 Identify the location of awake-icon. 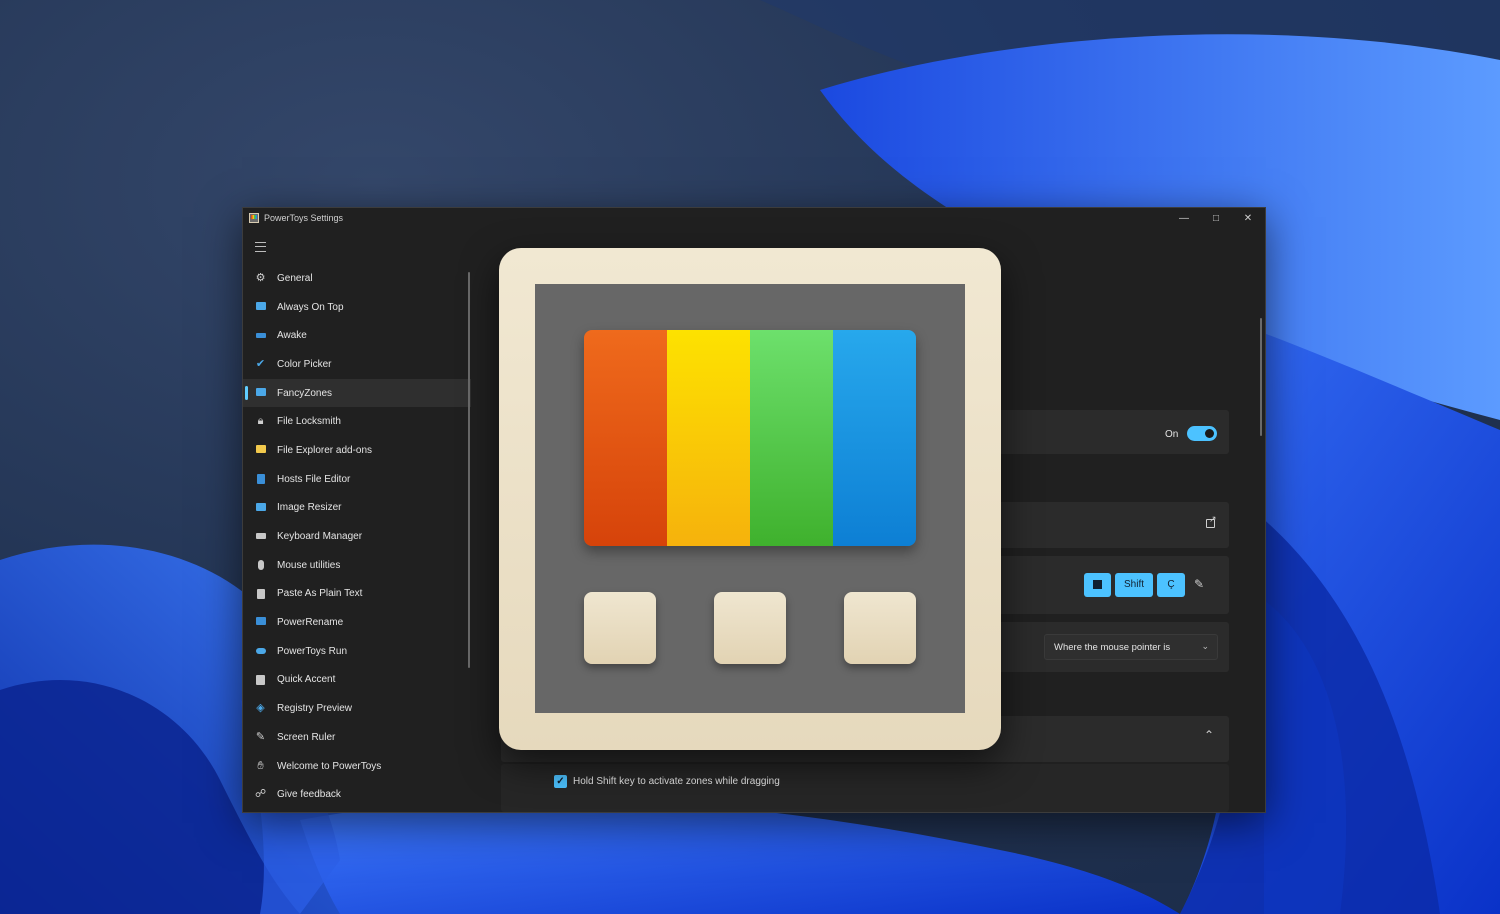
(260, 335).